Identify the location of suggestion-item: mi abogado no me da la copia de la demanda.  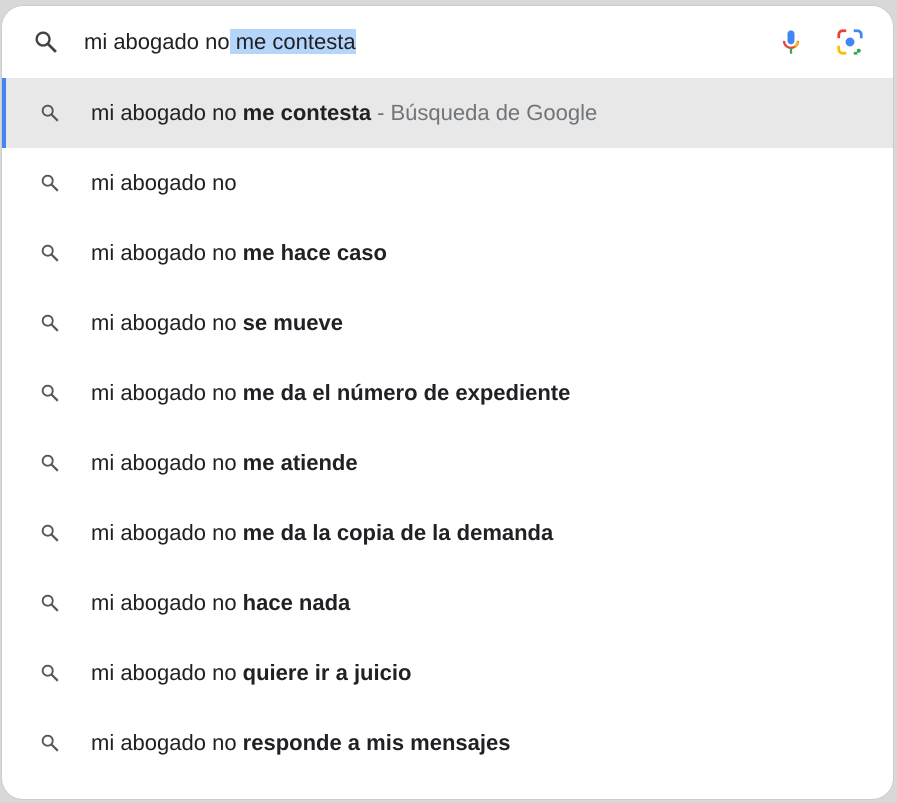
(447, 533).